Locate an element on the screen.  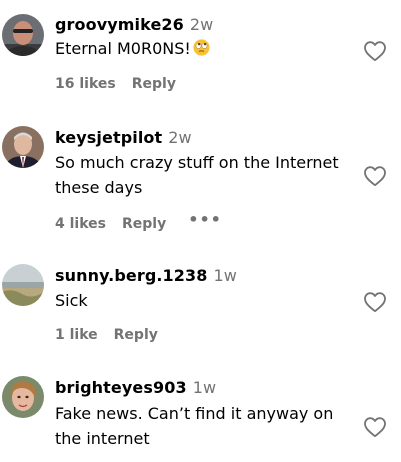
username: sunny.berg.1238 1w is located at coordinates (146, 275).